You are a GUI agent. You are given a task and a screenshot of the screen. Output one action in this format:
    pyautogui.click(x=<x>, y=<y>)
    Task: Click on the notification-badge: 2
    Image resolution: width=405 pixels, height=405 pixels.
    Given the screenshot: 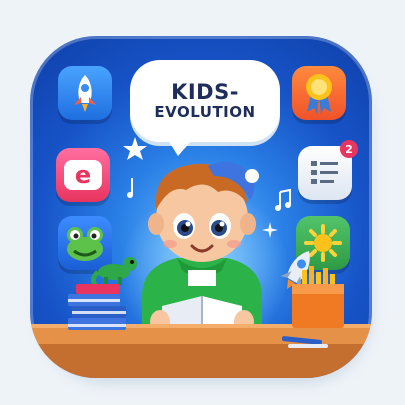 What is the action you would take?
    pyautogui.click(x=349, y=149)
    